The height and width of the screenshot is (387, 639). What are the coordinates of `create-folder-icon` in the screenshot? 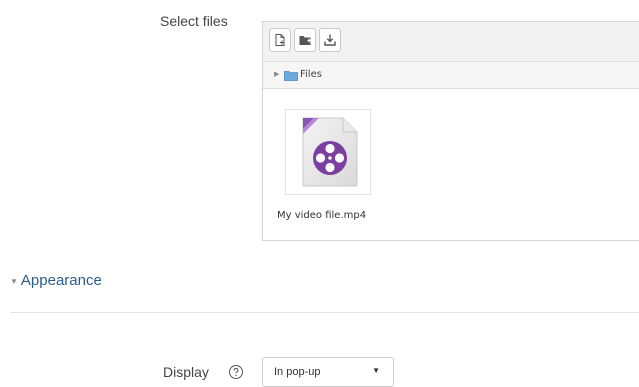 It's located at (305, 40).